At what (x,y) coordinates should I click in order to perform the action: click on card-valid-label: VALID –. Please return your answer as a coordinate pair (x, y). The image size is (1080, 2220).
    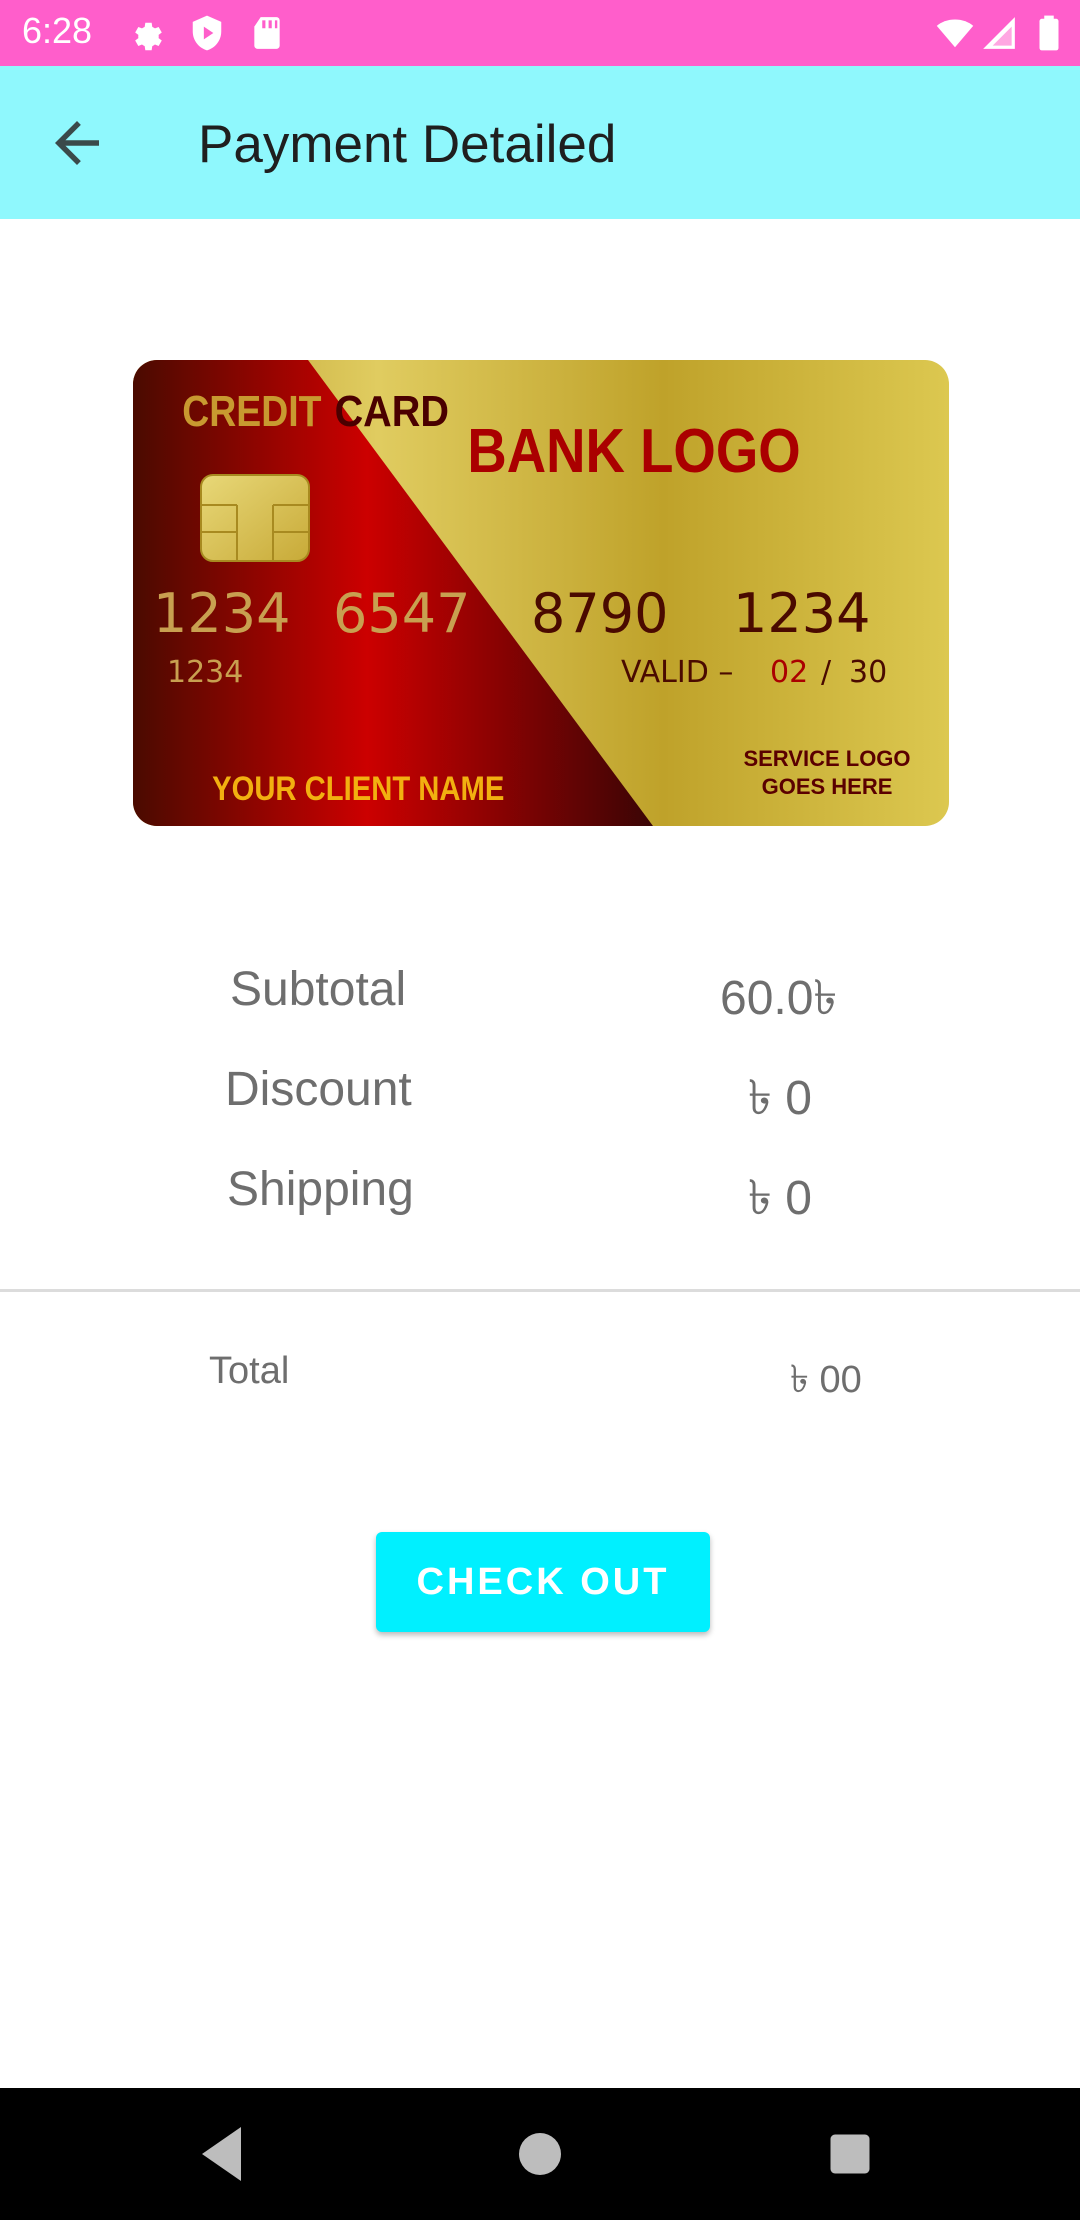
    Looking at the image, I should click on (677, 672).